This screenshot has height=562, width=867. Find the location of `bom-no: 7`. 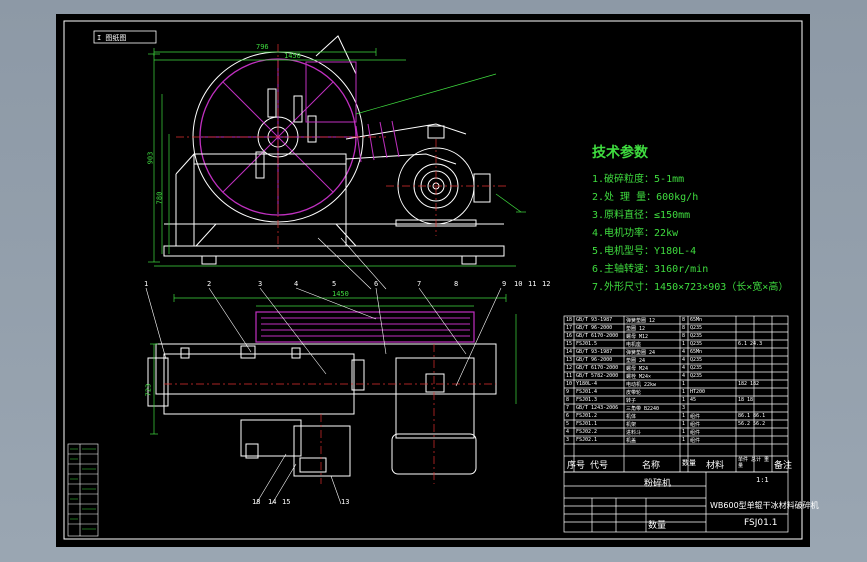

bom-no: 7 is located at coordinates (568, 408).